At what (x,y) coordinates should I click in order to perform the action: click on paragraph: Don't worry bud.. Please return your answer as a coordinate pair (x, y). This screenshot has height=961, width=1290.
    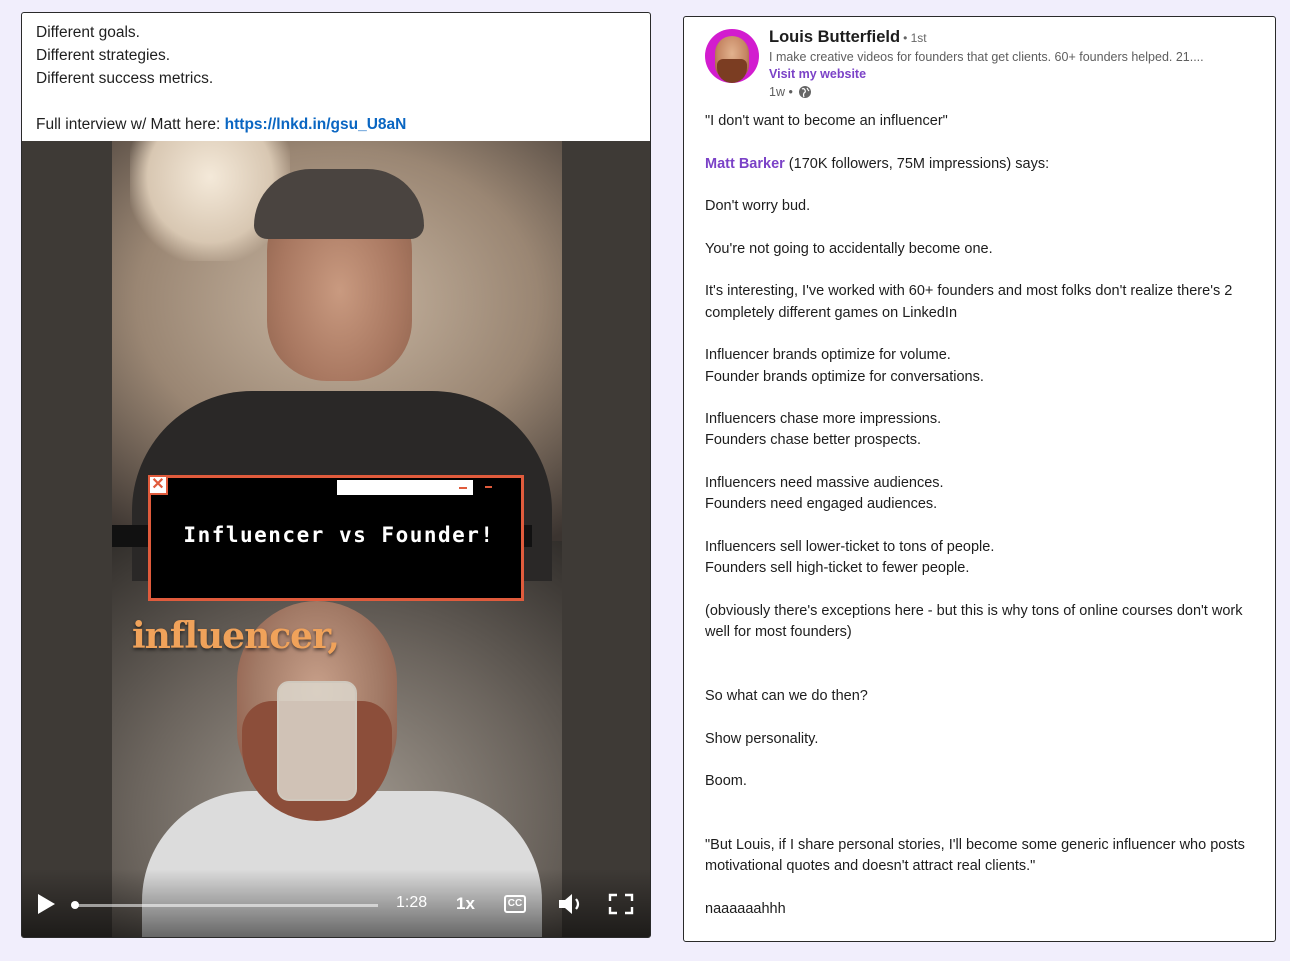
    Looking at the image, I should click on (758, 206).